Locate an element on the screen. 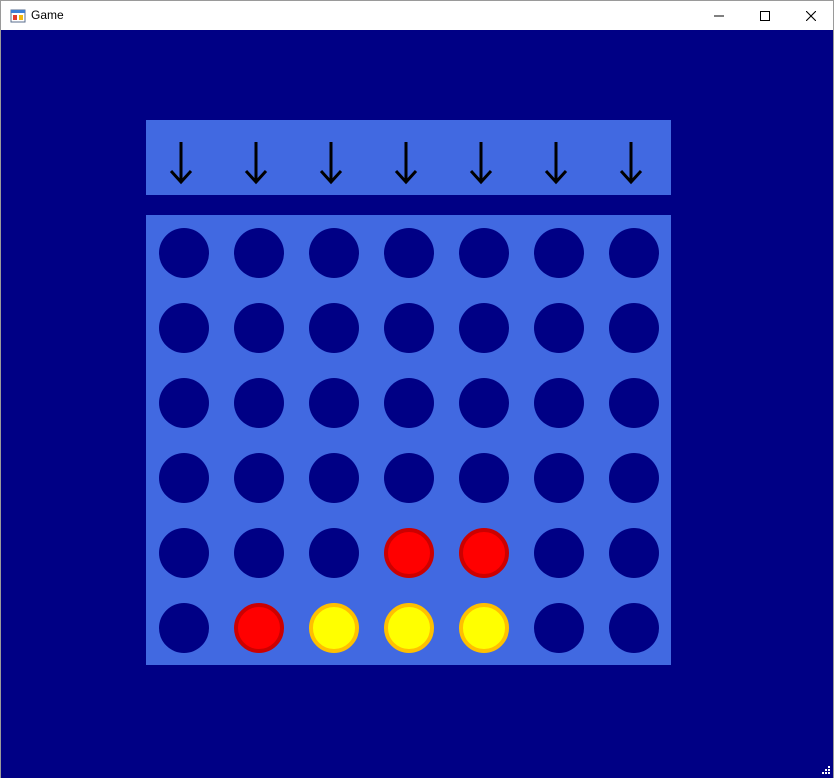  maximize-button is located at coordinates (765, 15).